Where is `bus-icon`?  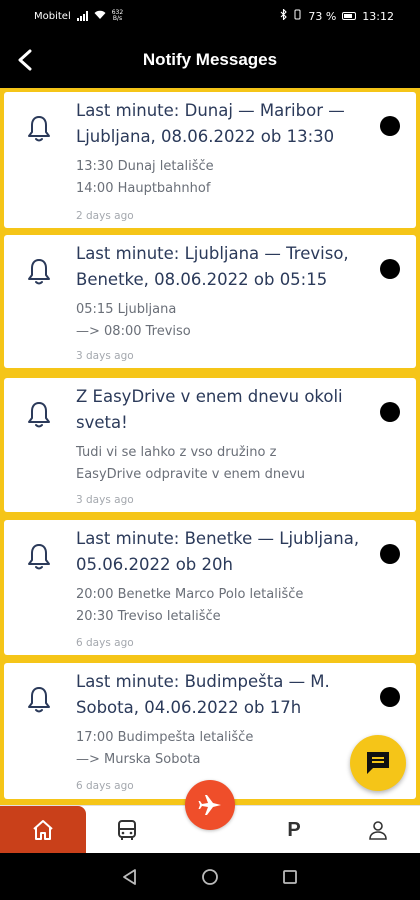 bus-icon is located at coordinates (127, 830).